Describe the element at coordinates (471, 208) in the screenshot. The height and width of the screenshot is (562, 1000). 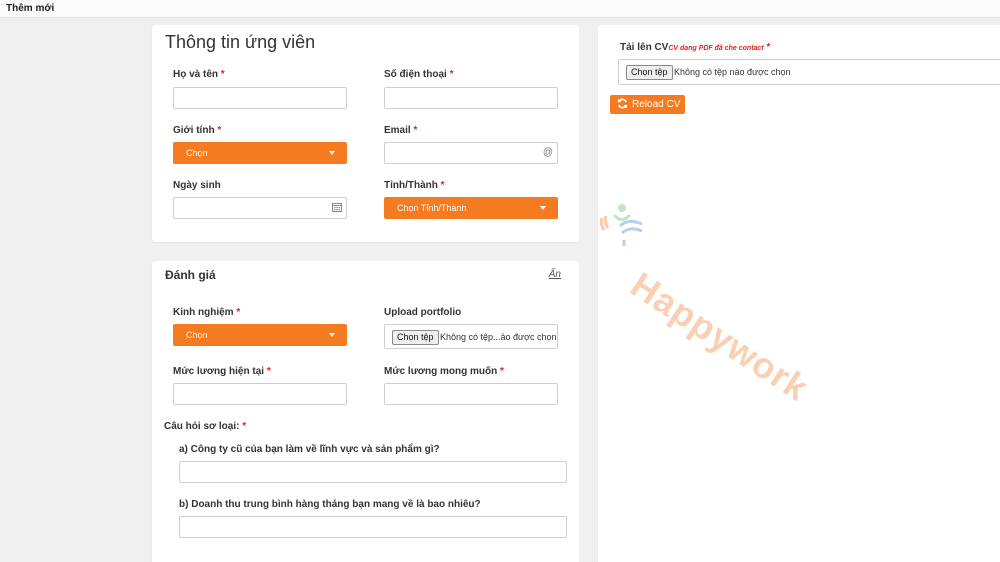
I see `province-select: Chọn Tỉnh/Thành` at that location.